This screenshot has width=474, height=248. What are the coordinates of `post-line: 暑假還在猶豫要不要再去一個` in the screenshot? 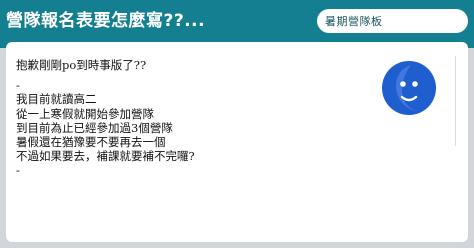 It's located at (91, 141).